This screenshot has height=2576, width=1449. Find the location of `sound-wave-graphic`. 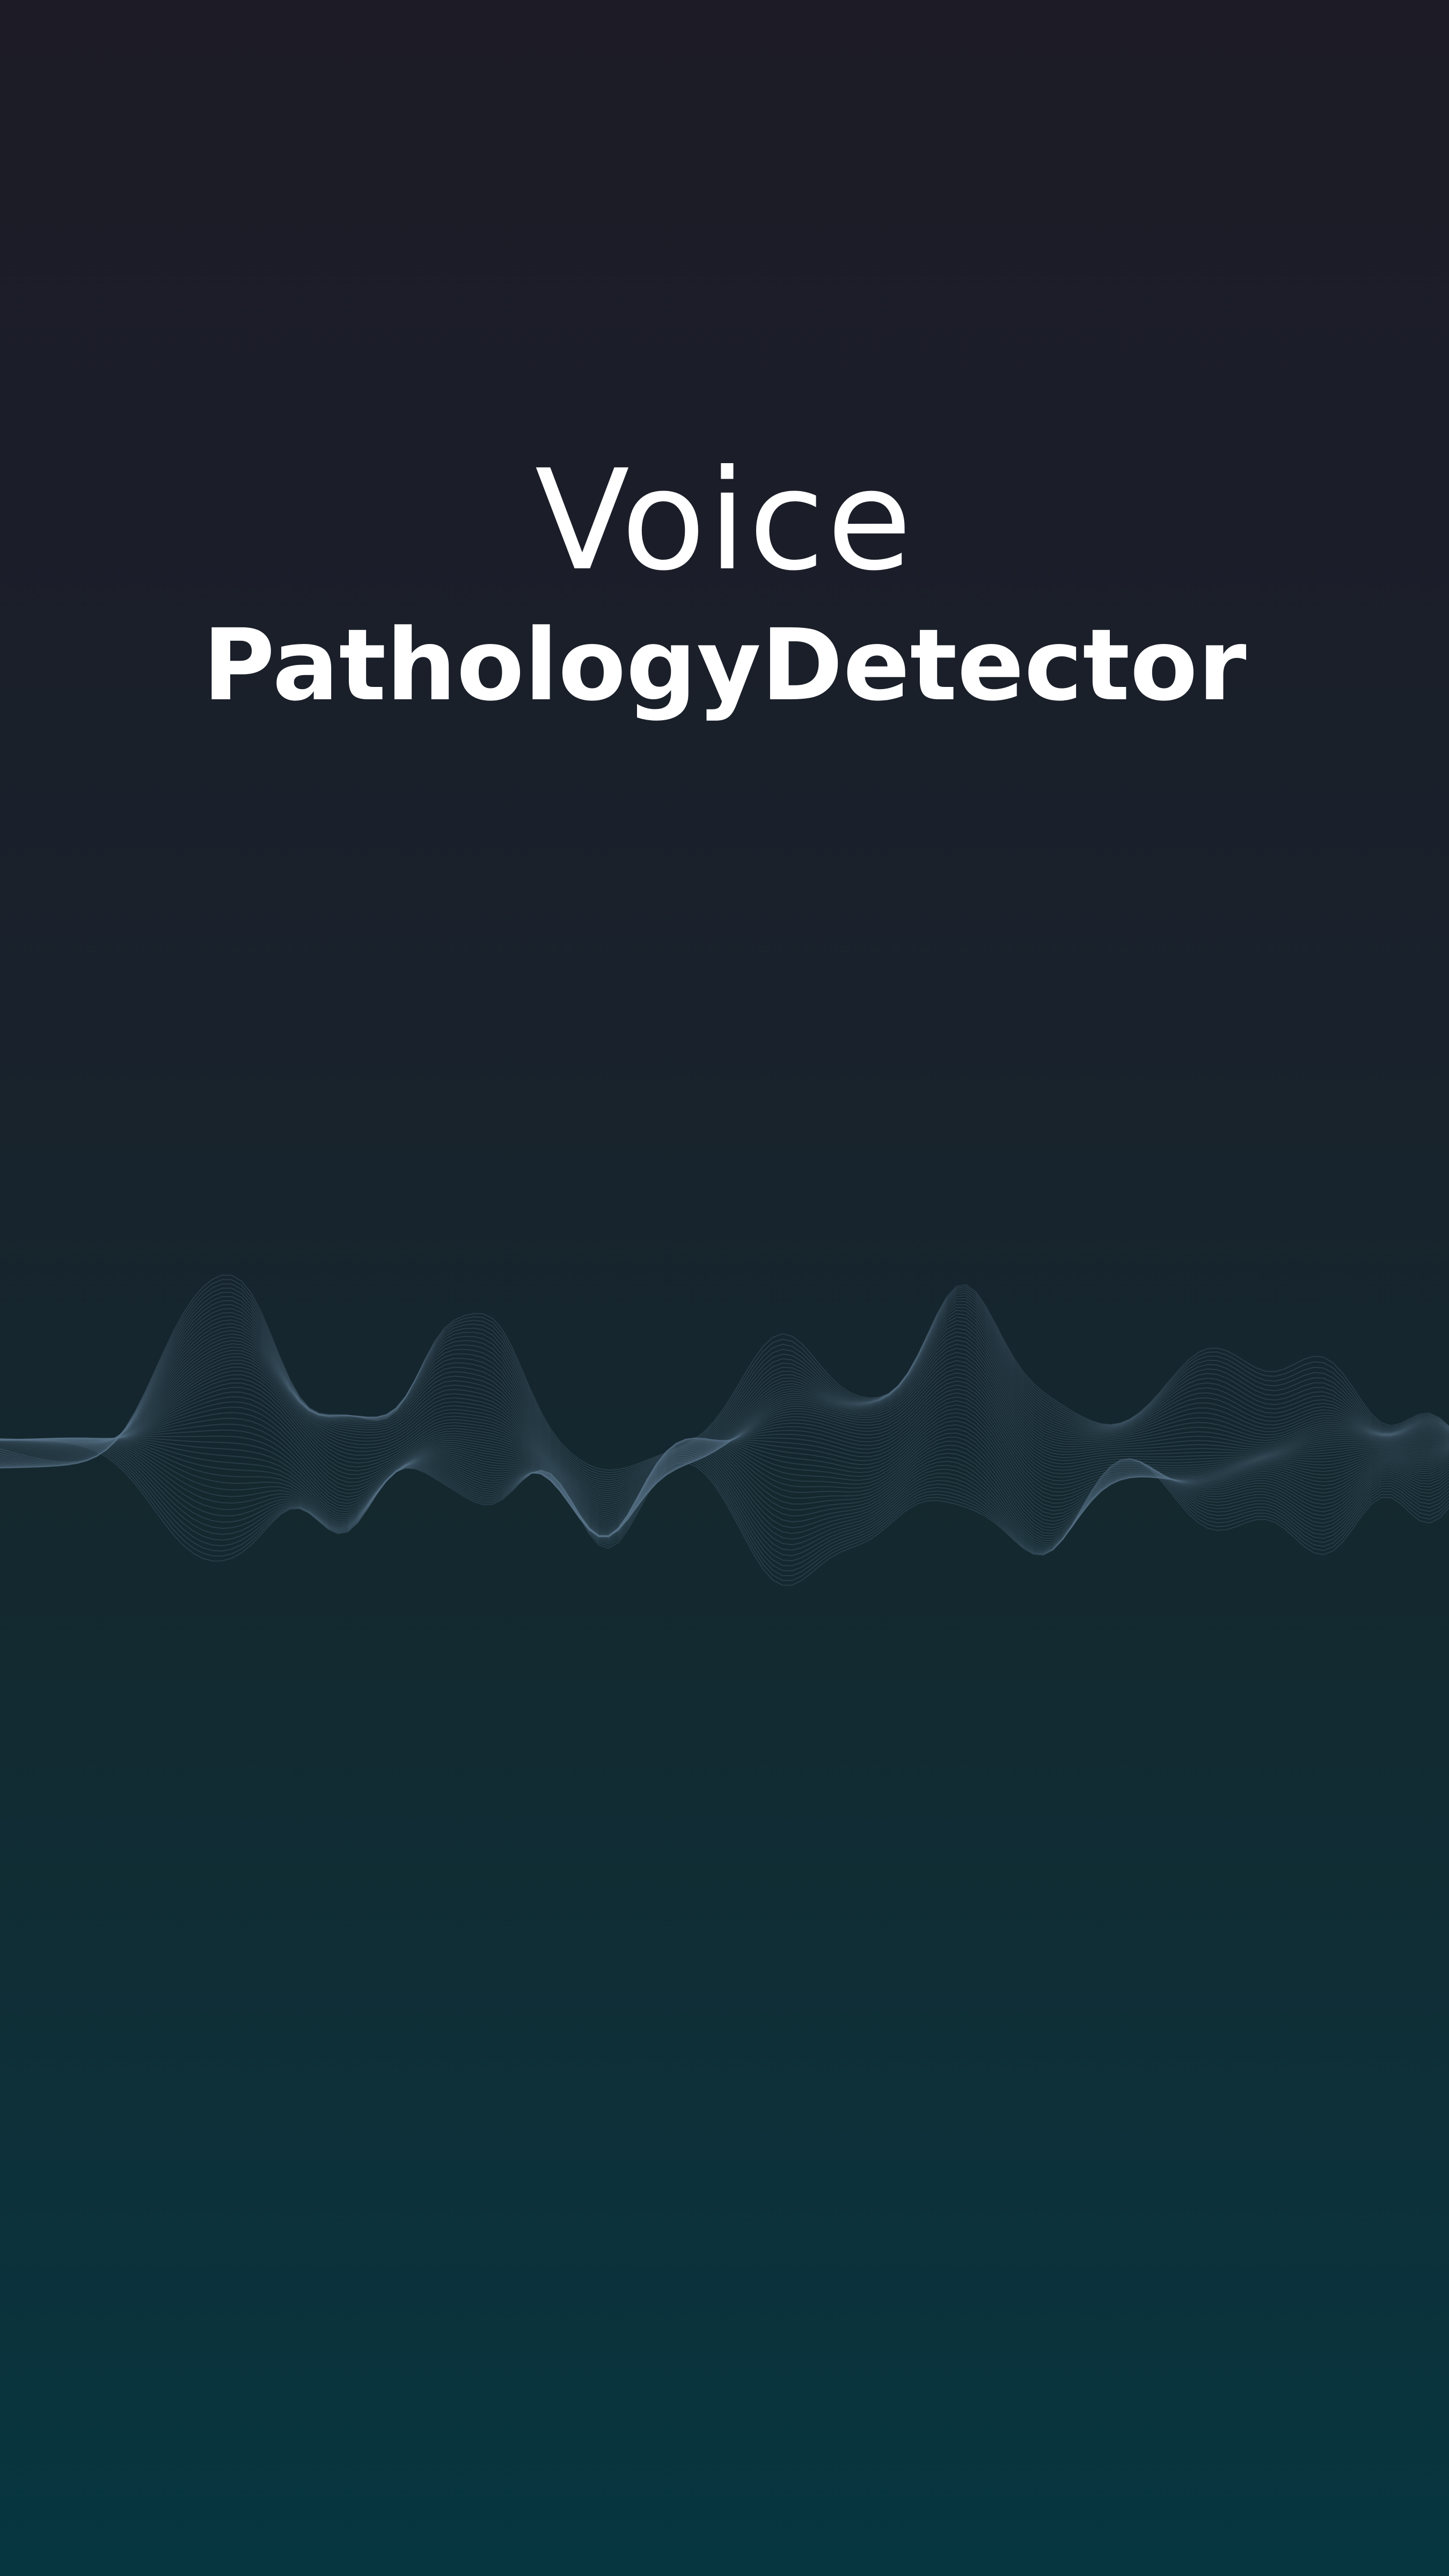

sound-wave-graphic is located at coordinates (724, 1430).